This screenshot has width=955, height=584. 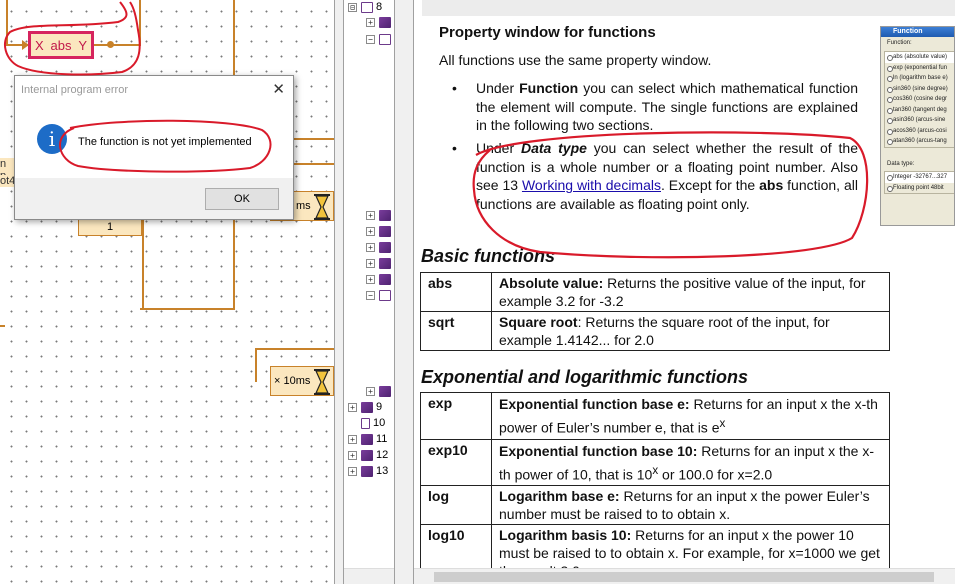 What do you see at coordinates (919, 188) in the screenshot?
I see `radio-option: Floating point 48bit` at bounding box center [919, 188].